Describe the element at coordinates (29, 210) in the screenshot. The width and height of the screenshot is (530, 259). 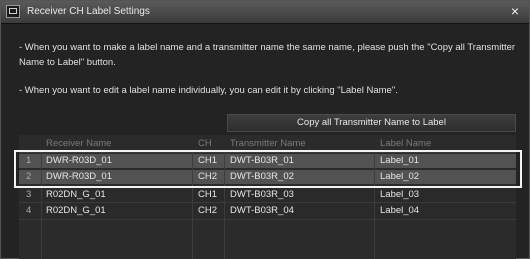
I see `row-index: 4` at that location.